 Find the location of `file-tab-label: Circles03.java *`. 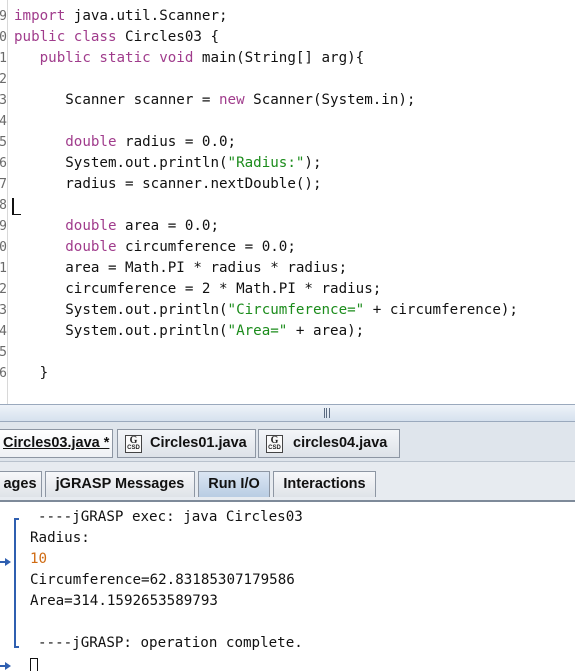

file-tab-label: Circles03.java * is located at coordinates (56, 443).